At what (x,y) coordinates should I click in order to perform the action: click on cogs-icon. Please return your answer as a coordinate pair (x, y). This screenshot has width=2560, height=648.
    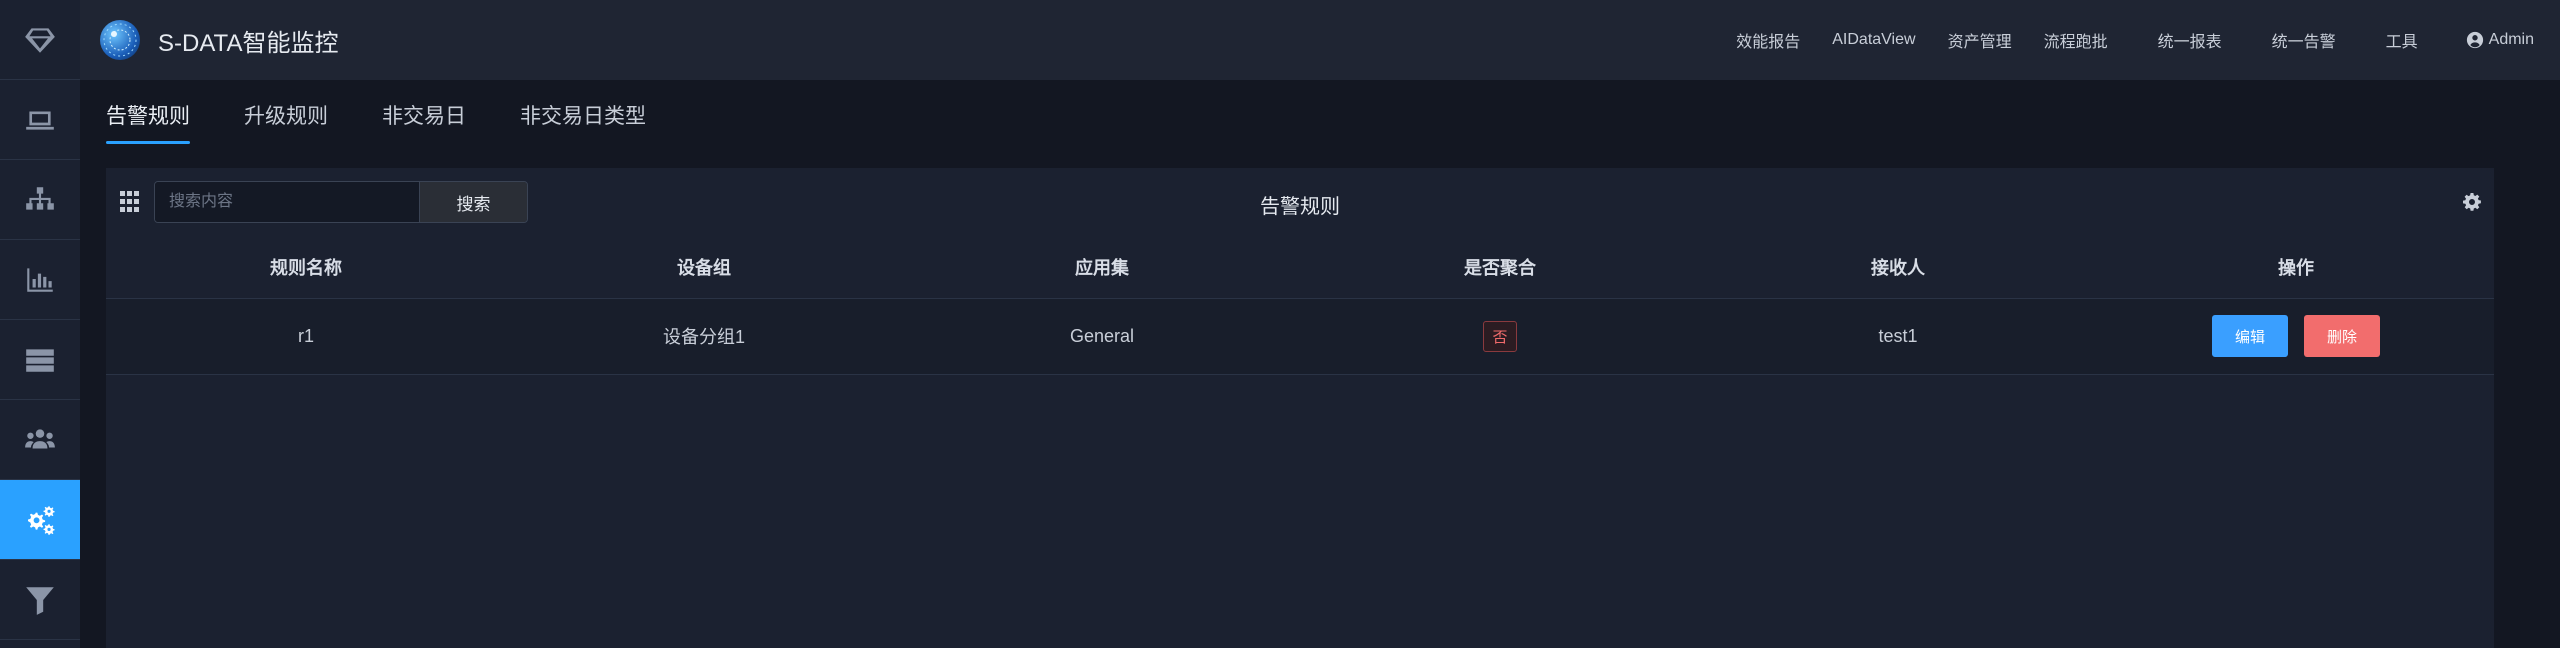
    Looking at the image, I should click on (41, 520).